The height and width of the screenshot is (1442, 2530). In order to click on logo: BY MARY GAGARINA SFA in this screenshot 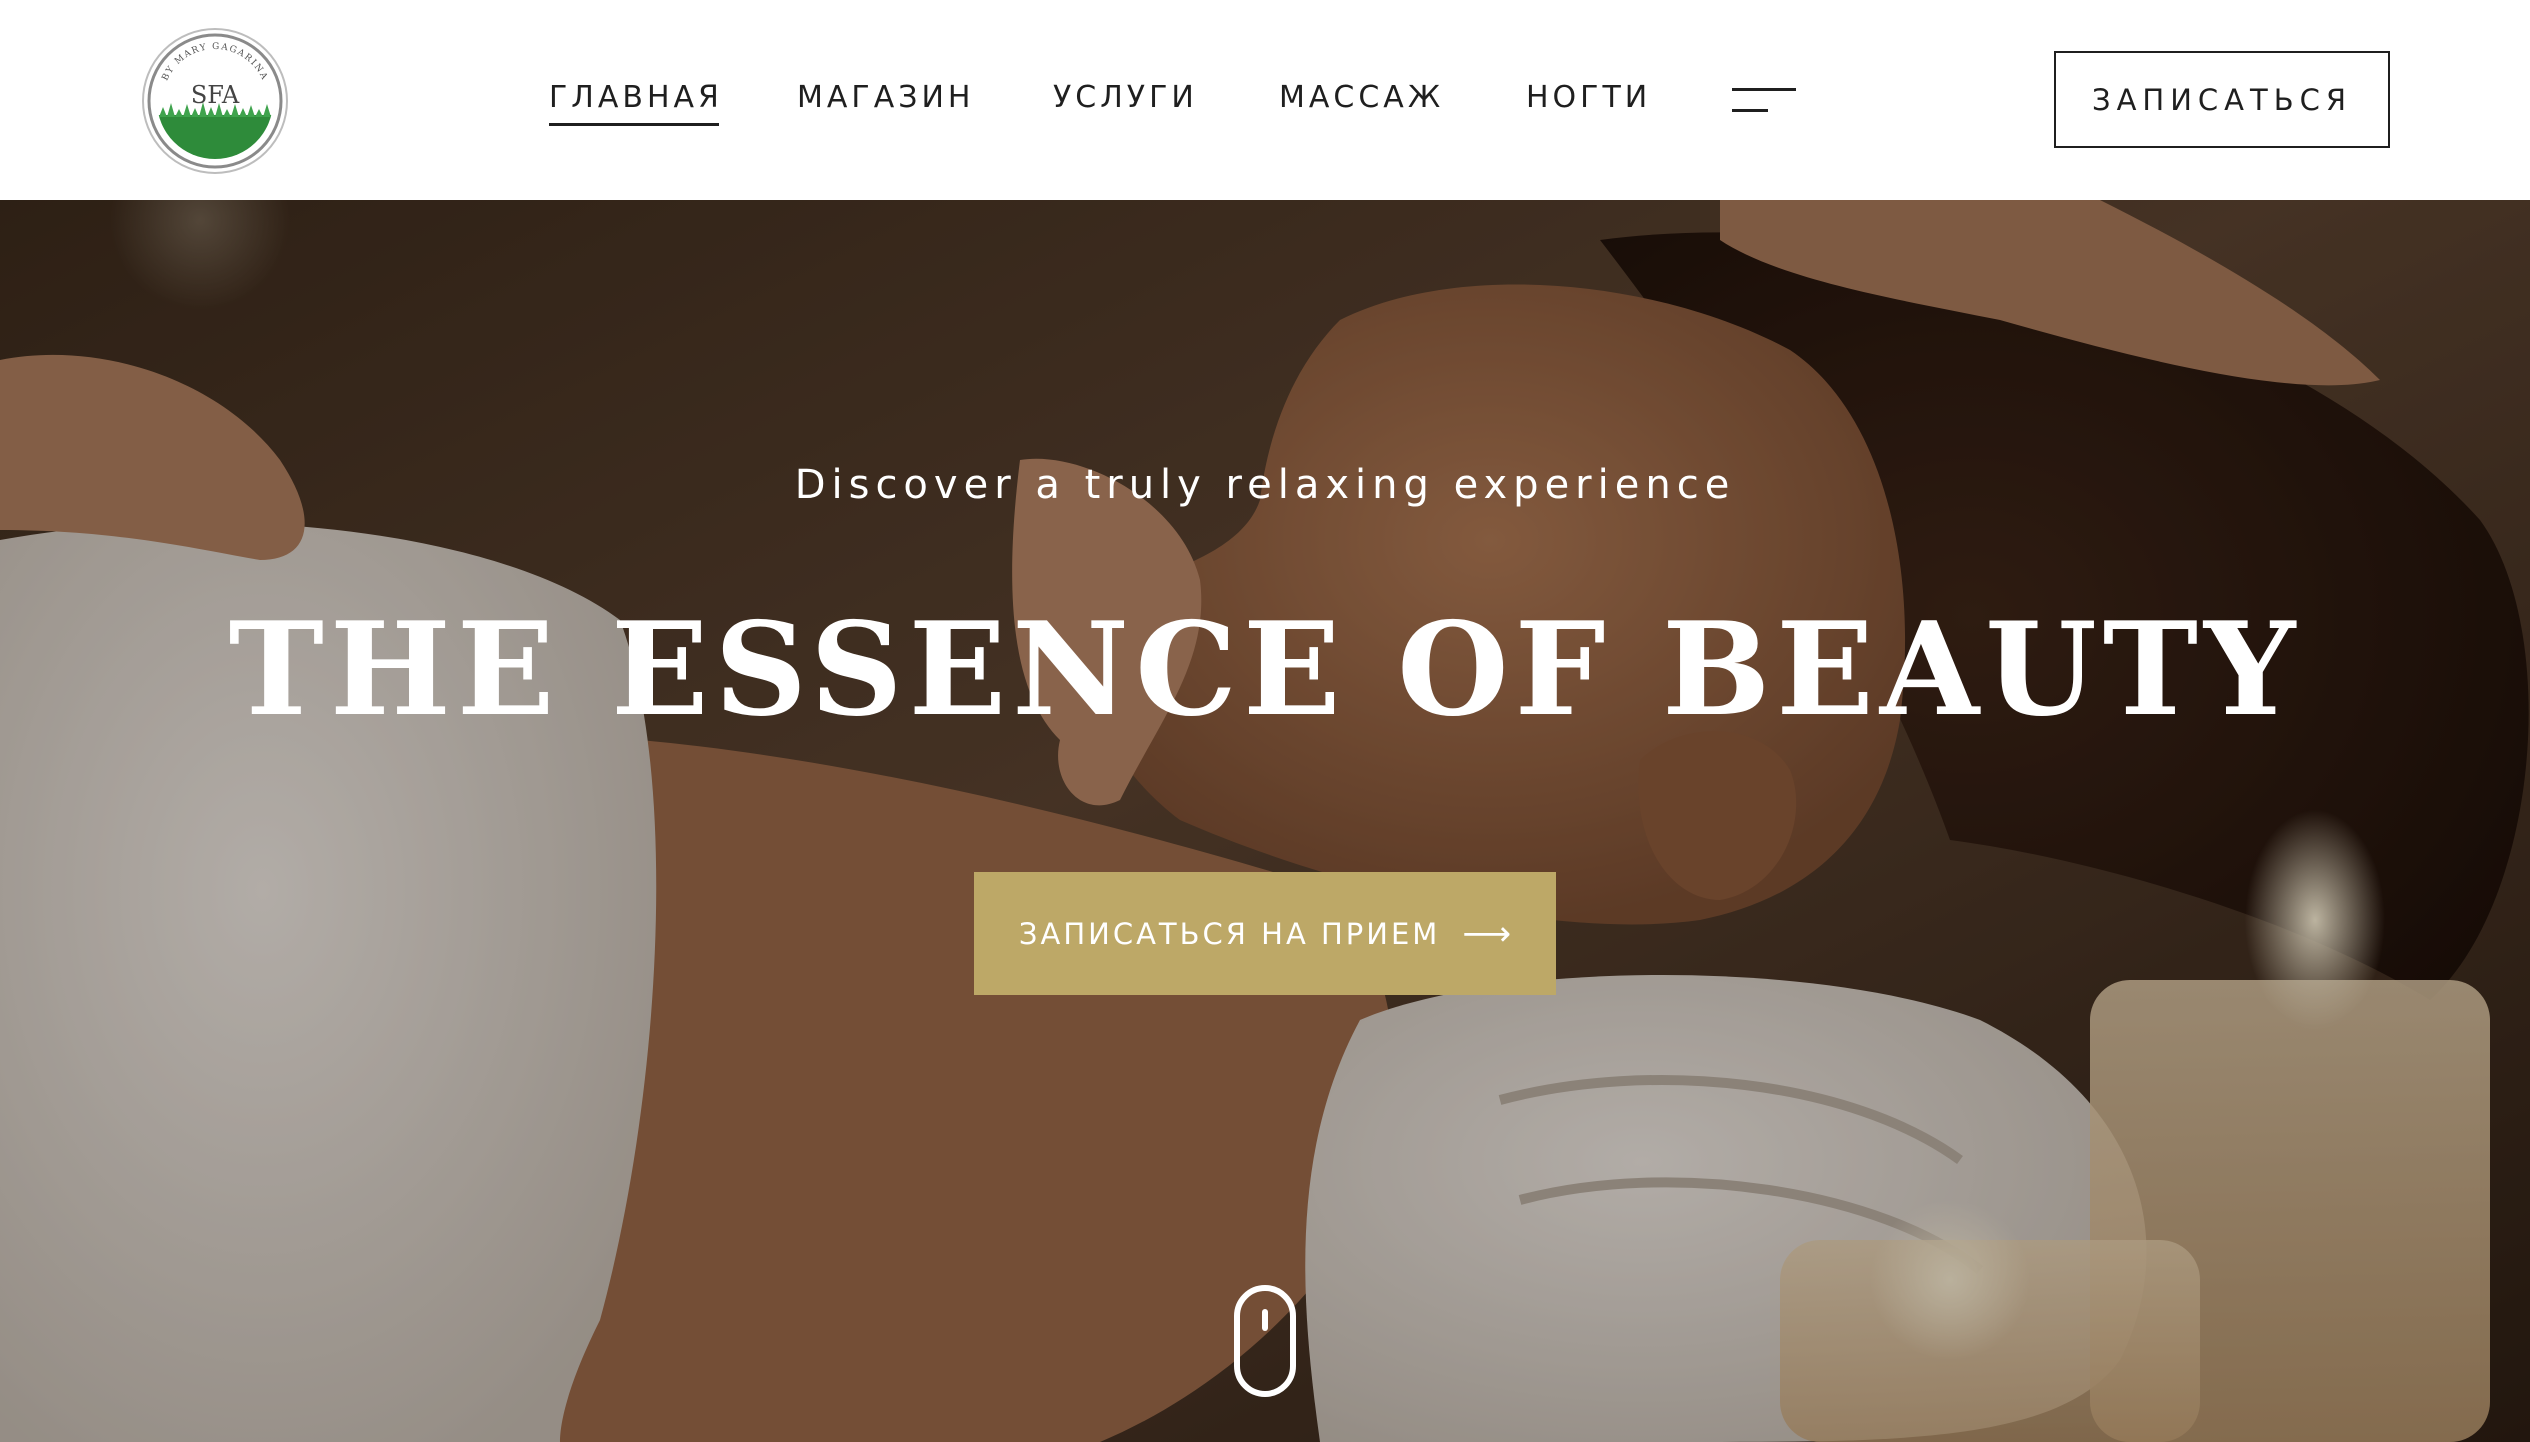, I will do `click(215, 101)`.